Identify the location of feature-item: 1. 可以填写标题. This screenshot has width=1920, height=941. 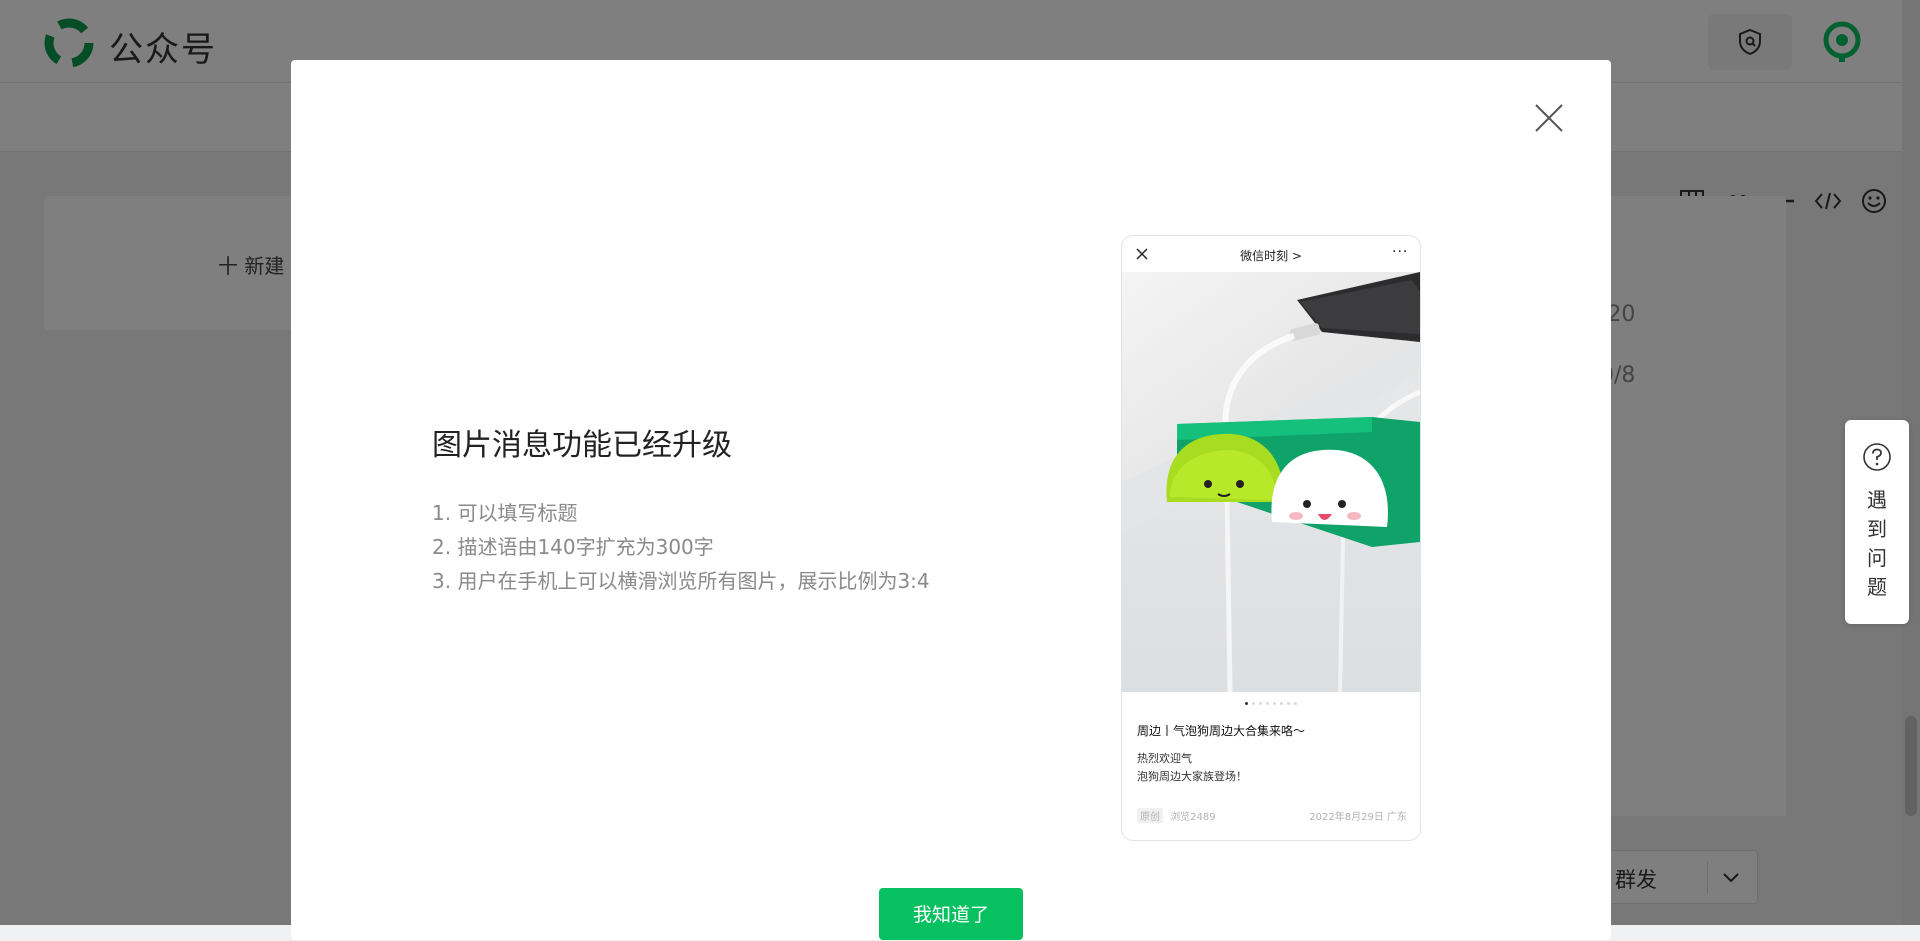
(505, 513).